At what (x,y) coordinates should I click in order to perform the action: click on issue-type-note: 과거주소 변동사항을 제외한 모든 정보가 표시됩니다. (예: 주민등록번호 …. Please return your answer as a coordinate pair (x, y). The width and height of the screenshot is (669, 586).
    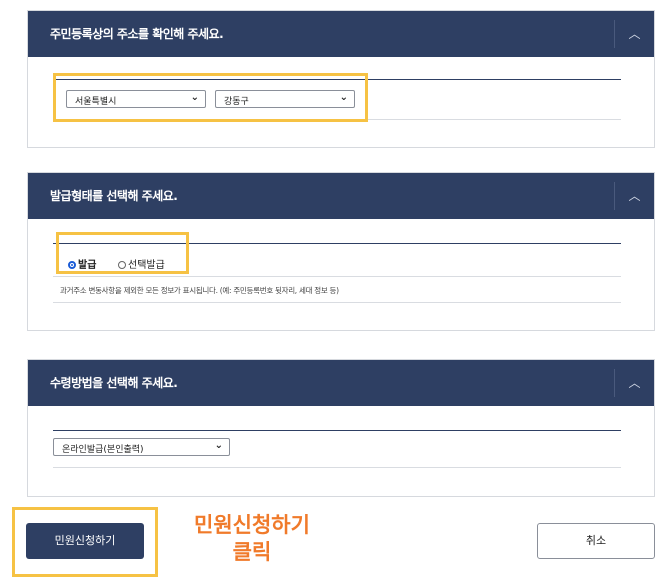
    Looking at the image, I should click on (199, 290).